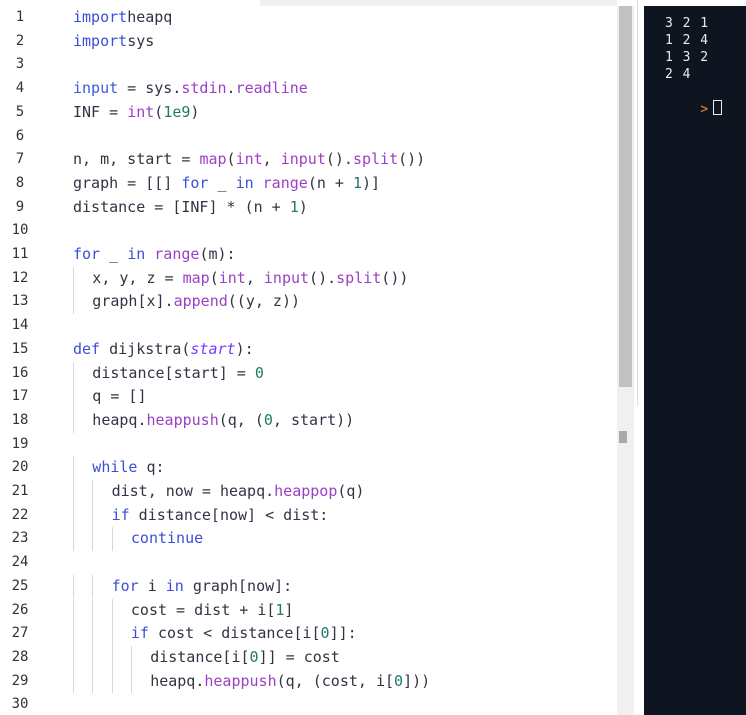  Describe the element at coordinates (308, 65) in the screenshot. I see `code-line: 3` at that location.